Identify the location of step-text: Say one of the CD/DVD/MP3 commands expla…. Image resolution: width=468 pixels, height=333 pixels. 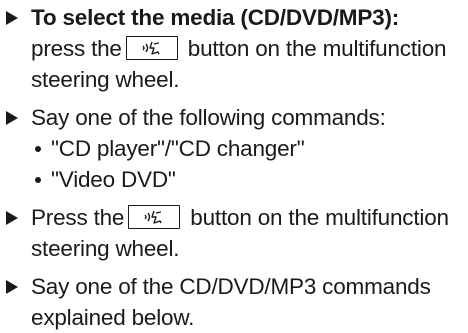
(231, 302).